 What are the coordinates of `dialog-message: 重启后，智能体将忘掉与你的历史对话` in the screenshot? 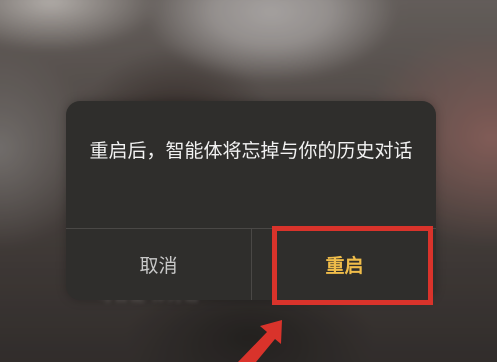 It's located at (251, 151).